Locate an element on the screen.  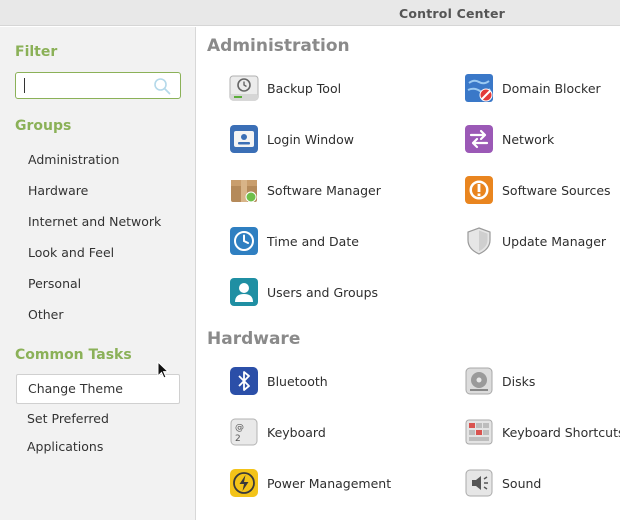
software-sources-icon is located at coordinates (479, 190).